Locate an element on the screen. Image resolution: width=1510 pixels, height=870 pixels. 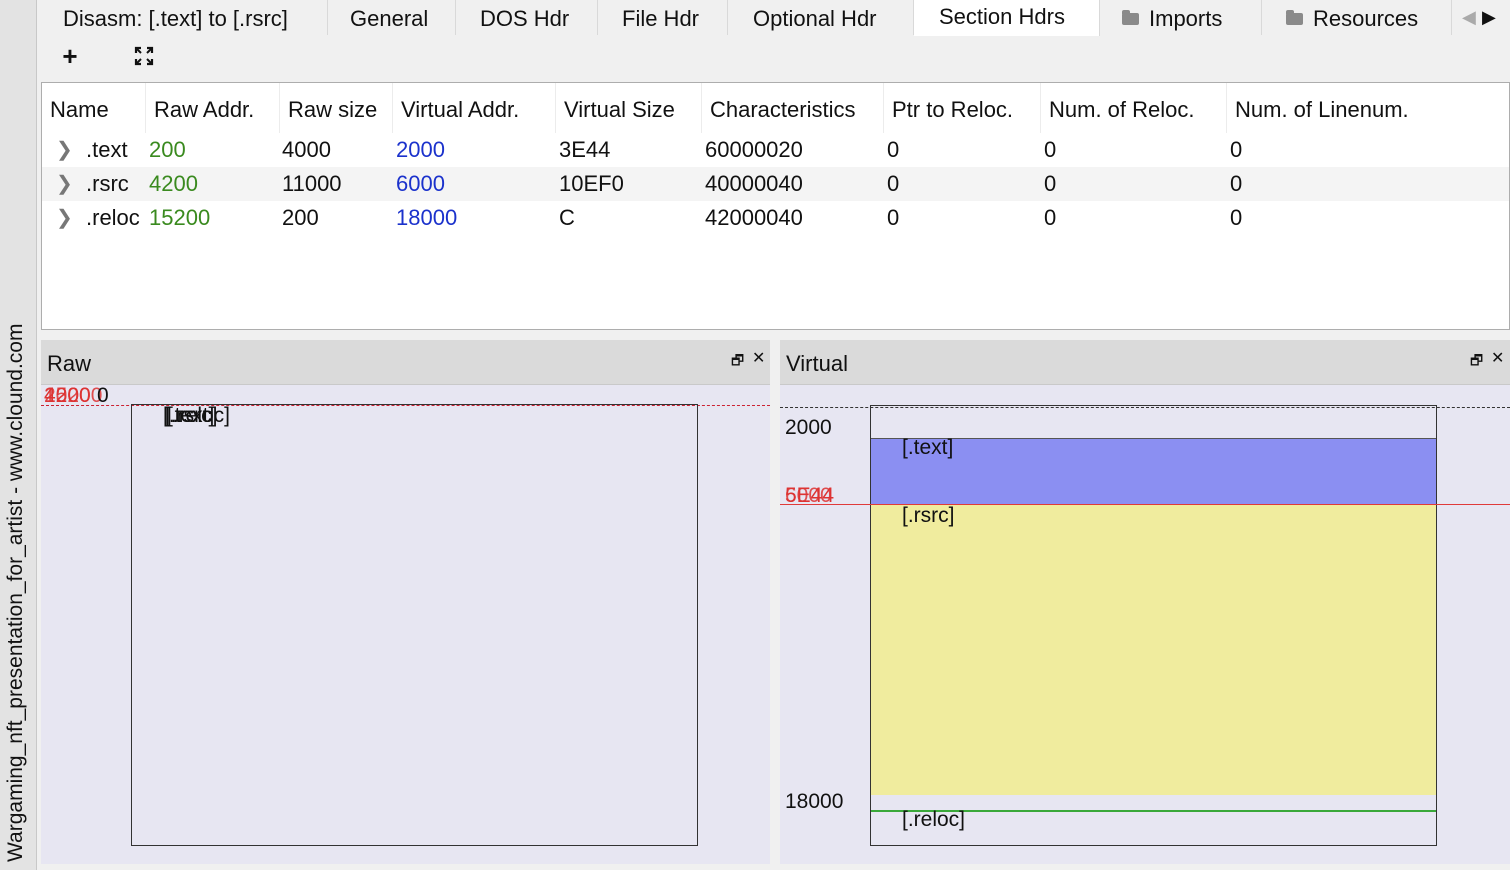
tab-label: Disasm: [.text] to [.rsrc] is located at coordinates (175, 18).